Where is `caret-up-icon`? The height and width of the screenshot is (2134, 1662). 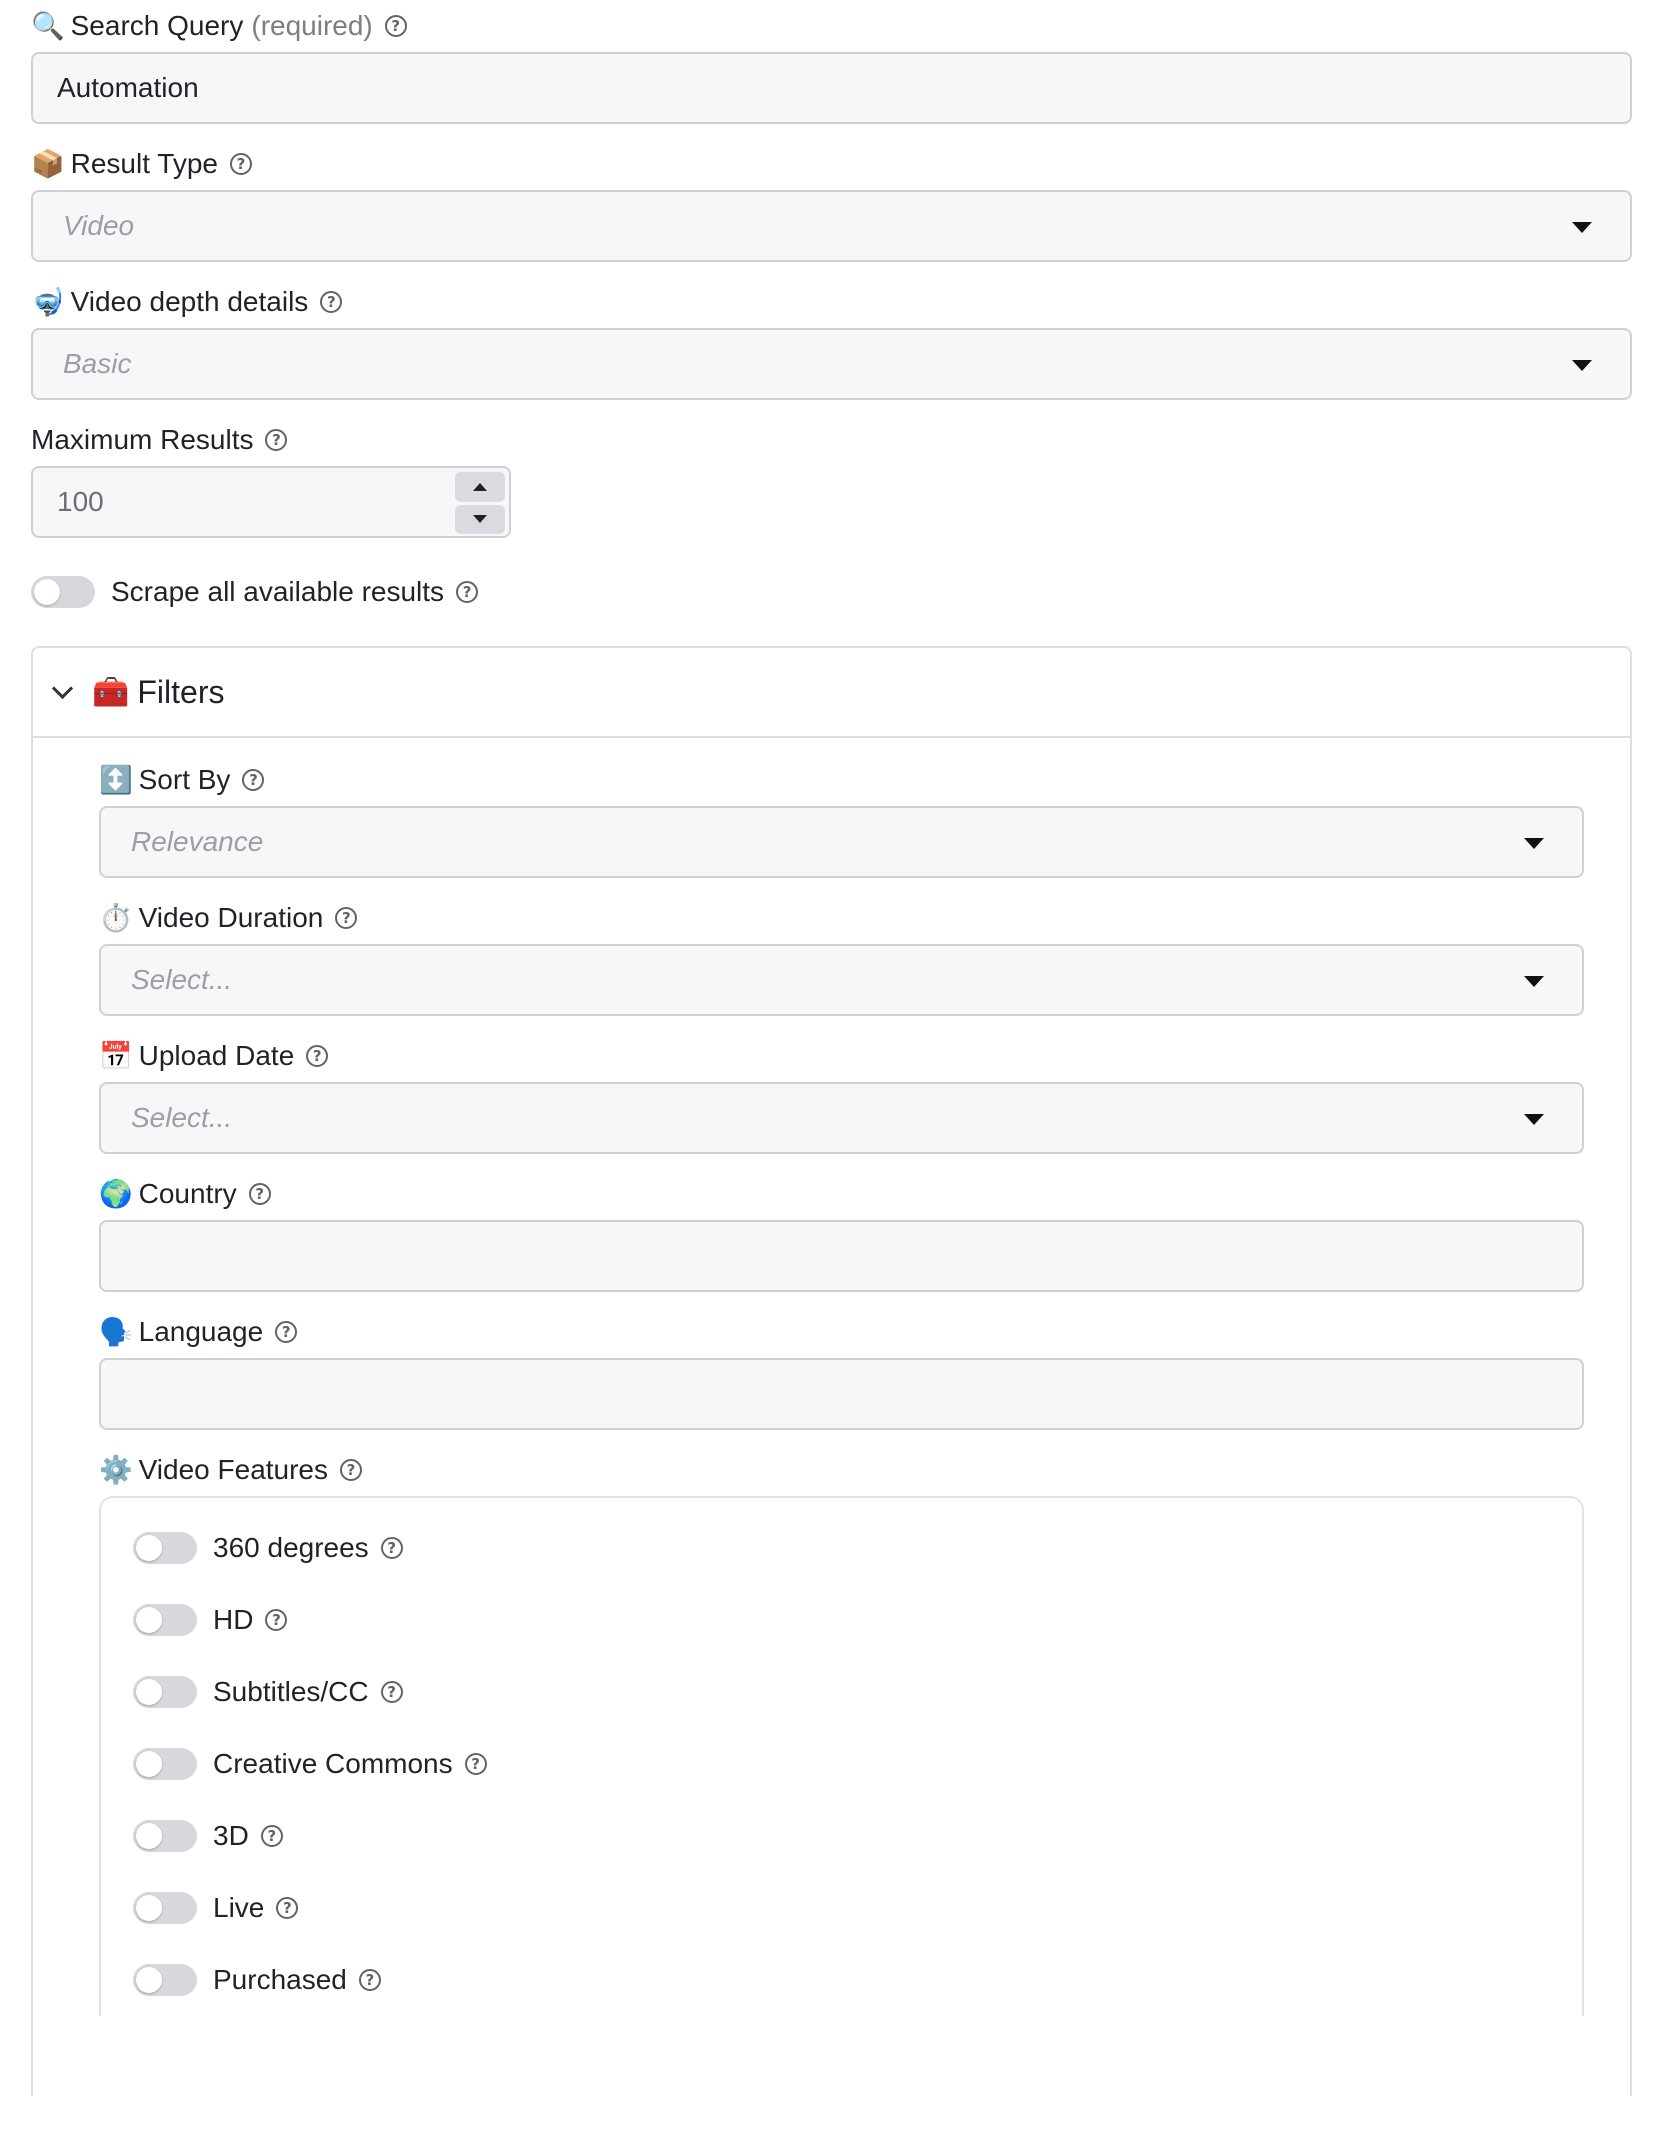 caret-up-icon is located at coordinates (480, 486).